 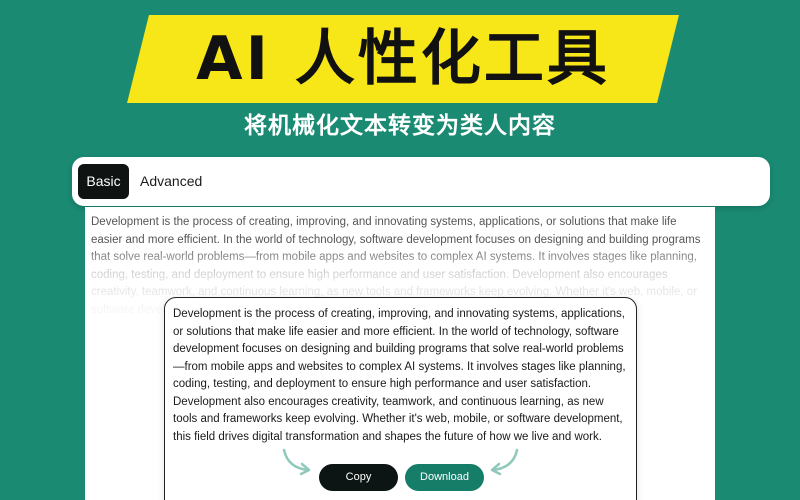 What do you see at coordinates (444, 477) in the screenshot?
I see `download-button: Download` at bounding box center [444, 477].